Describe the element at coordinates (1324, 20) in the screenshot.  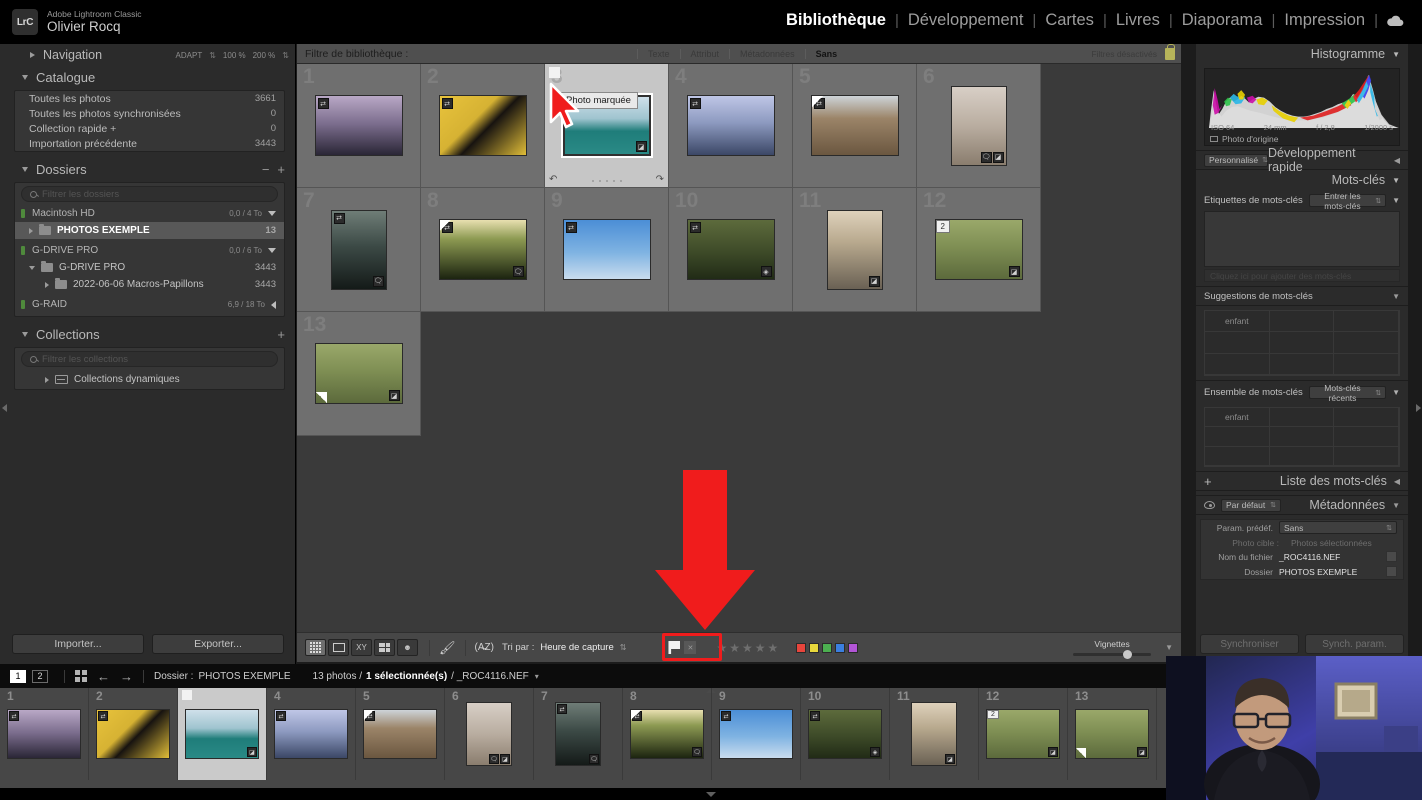
I see `module-impression: Impression` at that location.